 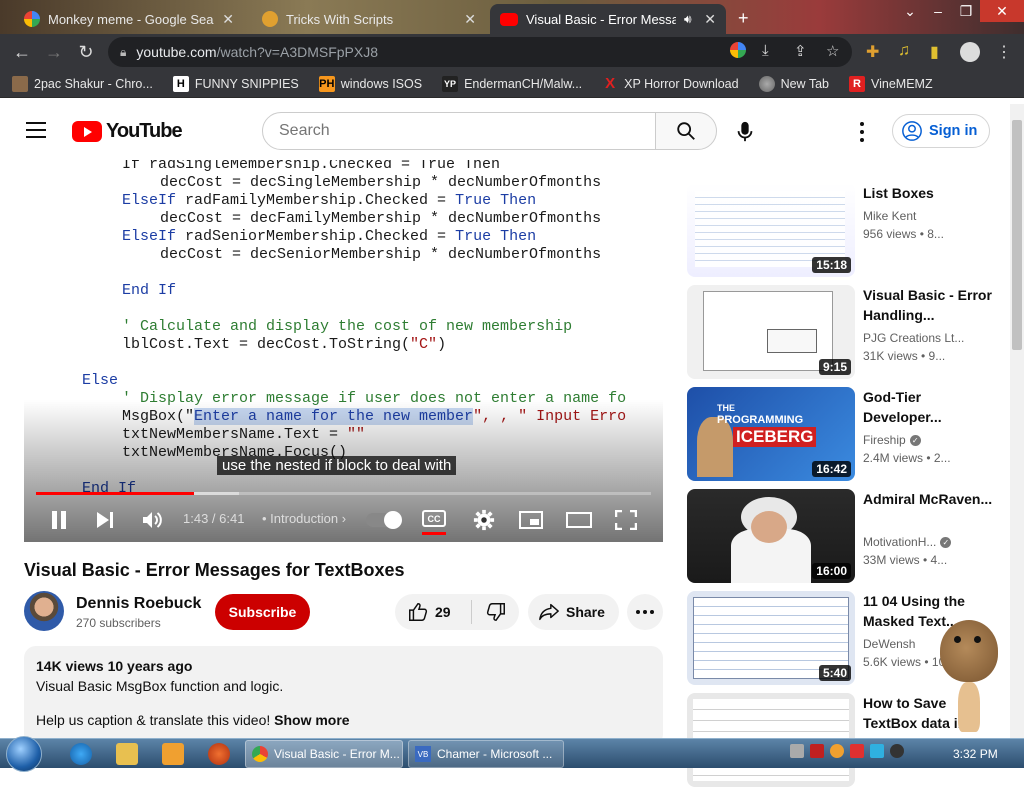 What do you see at coordinates (608, 19) in the screenshot?
I see `tab-youtube-video: Visual Basic - Error Messages 🔊︎ ✕` at bounding box center [608, 19].